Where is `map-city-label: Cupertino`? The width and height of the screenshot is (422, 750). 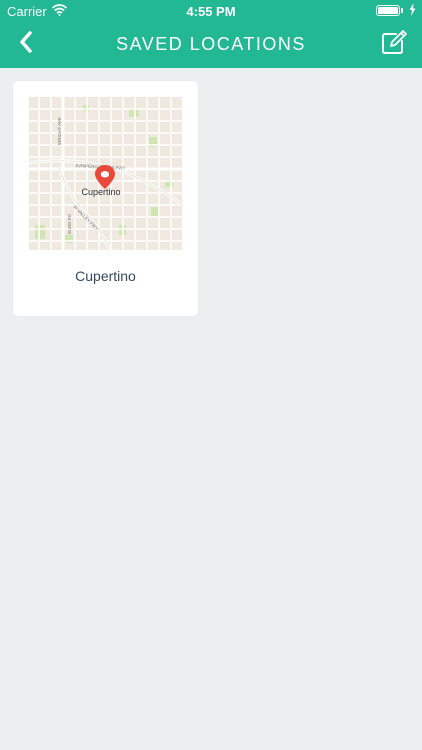 map-city-label: Cupertino is located at coordinates (100, 192).